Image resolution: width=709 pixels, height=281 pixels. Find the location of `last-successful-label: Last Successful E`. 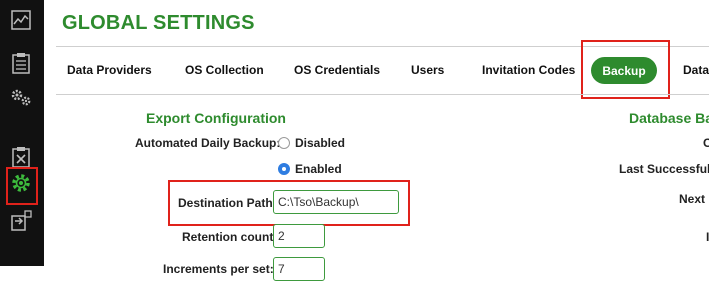

last-successful-label: Last Successful E is located at coordinates (664, 169).